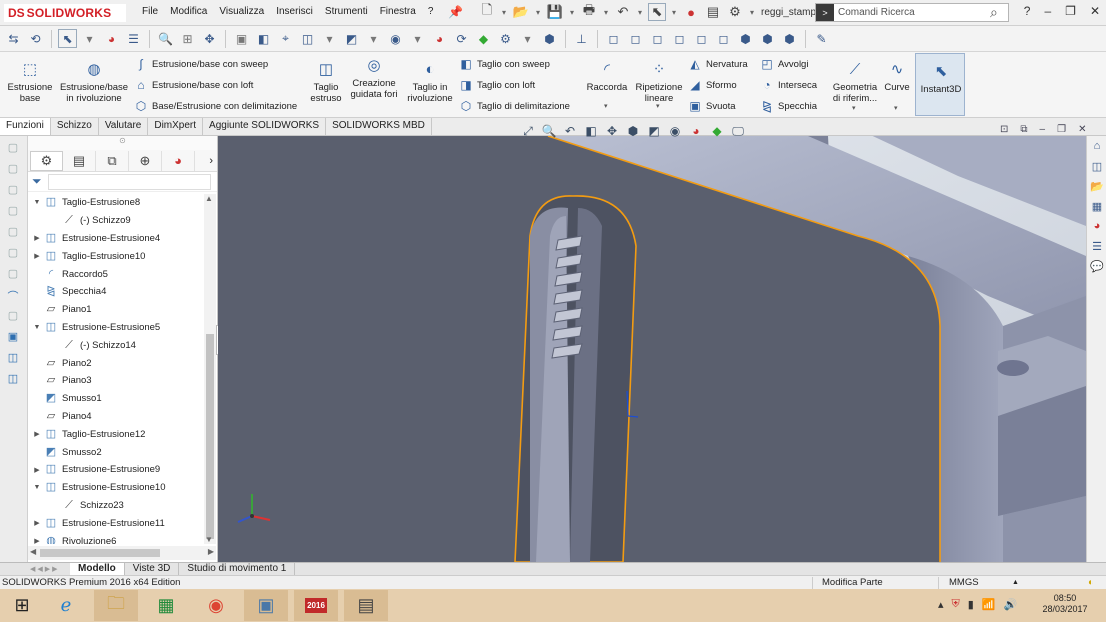 The height and width of the screenshot is (622, 1106). What do you see at coordinates (941, 604) in the screenshot?
I see `chevron-up-icon: ▴` at bounding box center [941, 604].